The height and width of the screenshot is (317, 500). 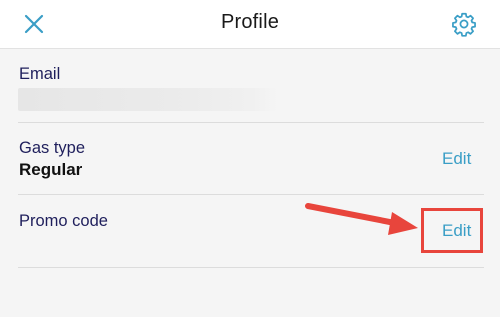 I want to click on blurred-email-value, so click(x=148, y=99).